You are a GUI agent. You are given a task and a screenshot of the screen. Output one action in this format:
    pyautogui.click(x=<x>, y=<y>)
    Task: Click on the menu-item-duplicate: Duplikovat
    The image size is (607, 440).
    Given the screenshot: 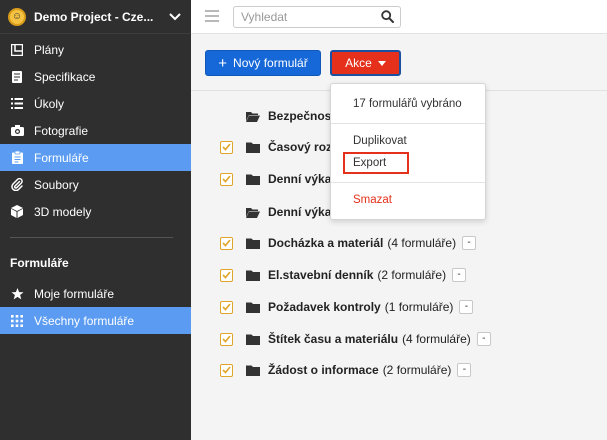 What is the action you would take?
    pyautogui.click(x=380, y=141)
    